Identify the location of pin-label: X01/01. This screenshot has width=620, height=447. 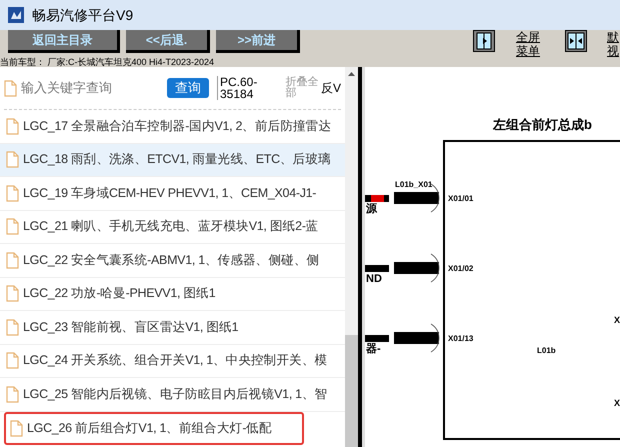
(461, 199).